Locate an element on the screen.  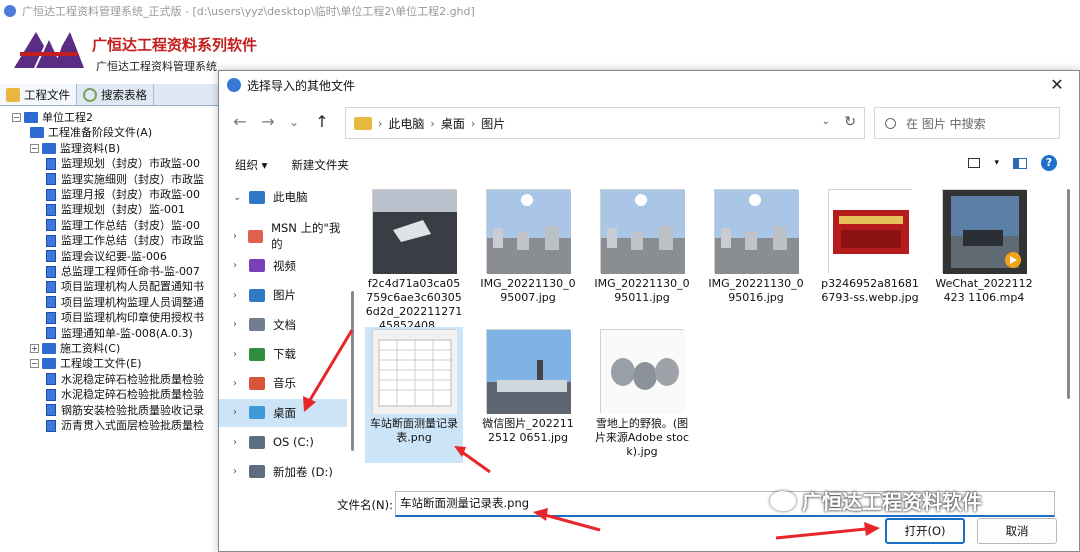
nav-item: › 音乐 is located at coordinates (283, 383).